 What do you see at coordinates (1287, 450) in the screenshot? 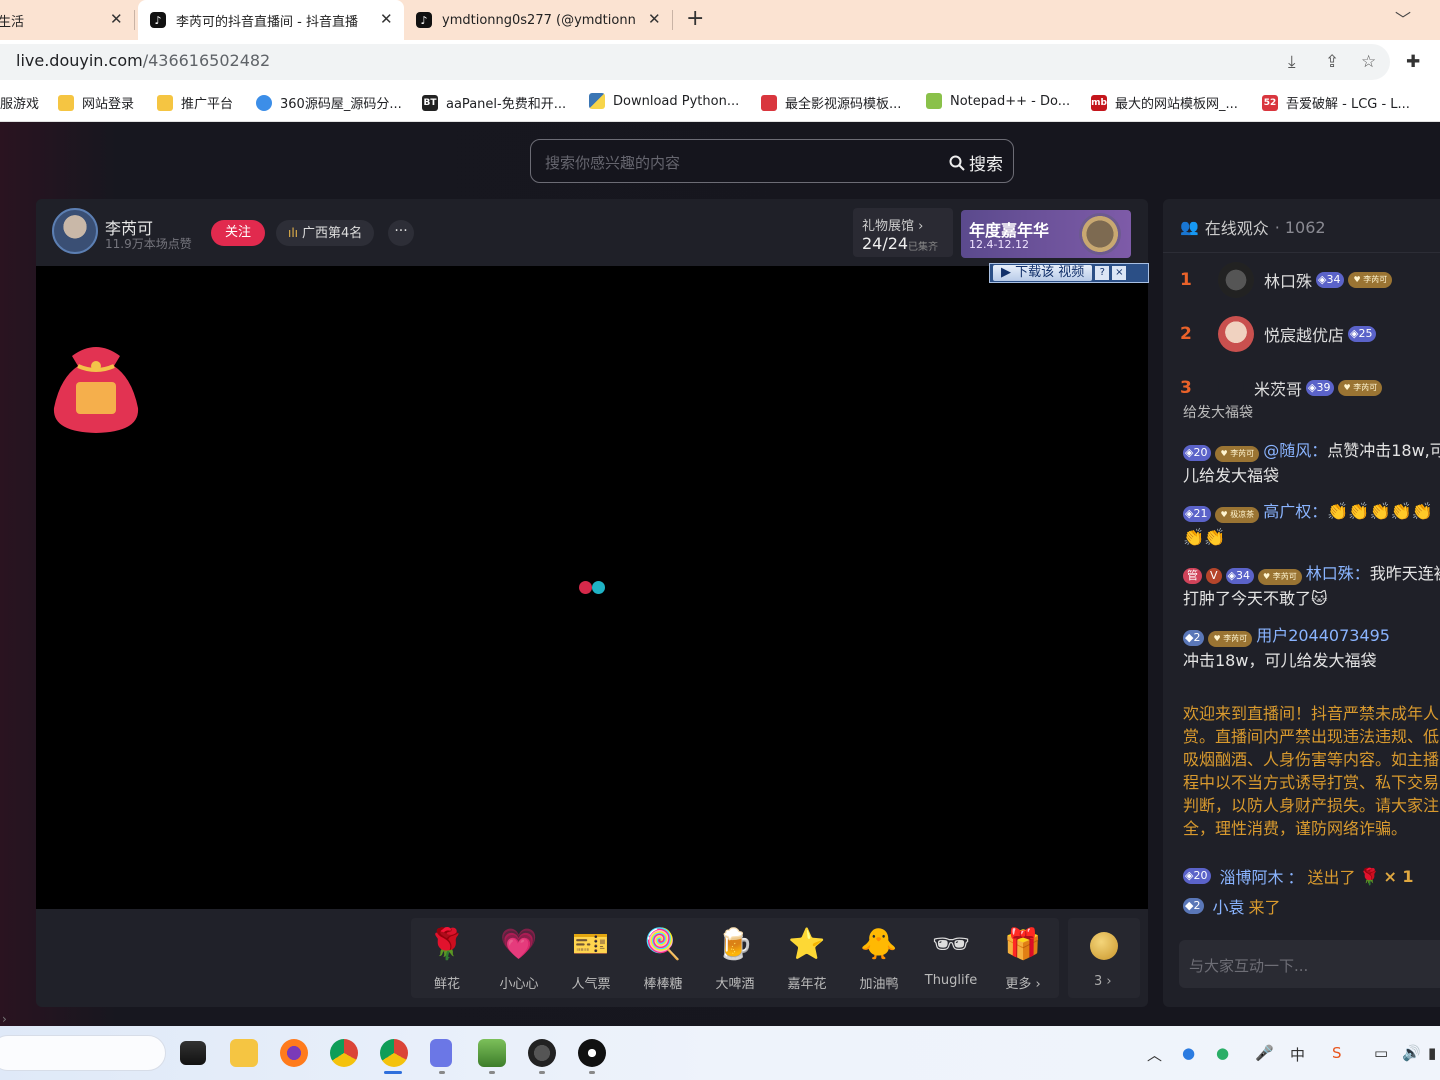
I see `chat-username: @随风` at bounding box center [1287, 450].